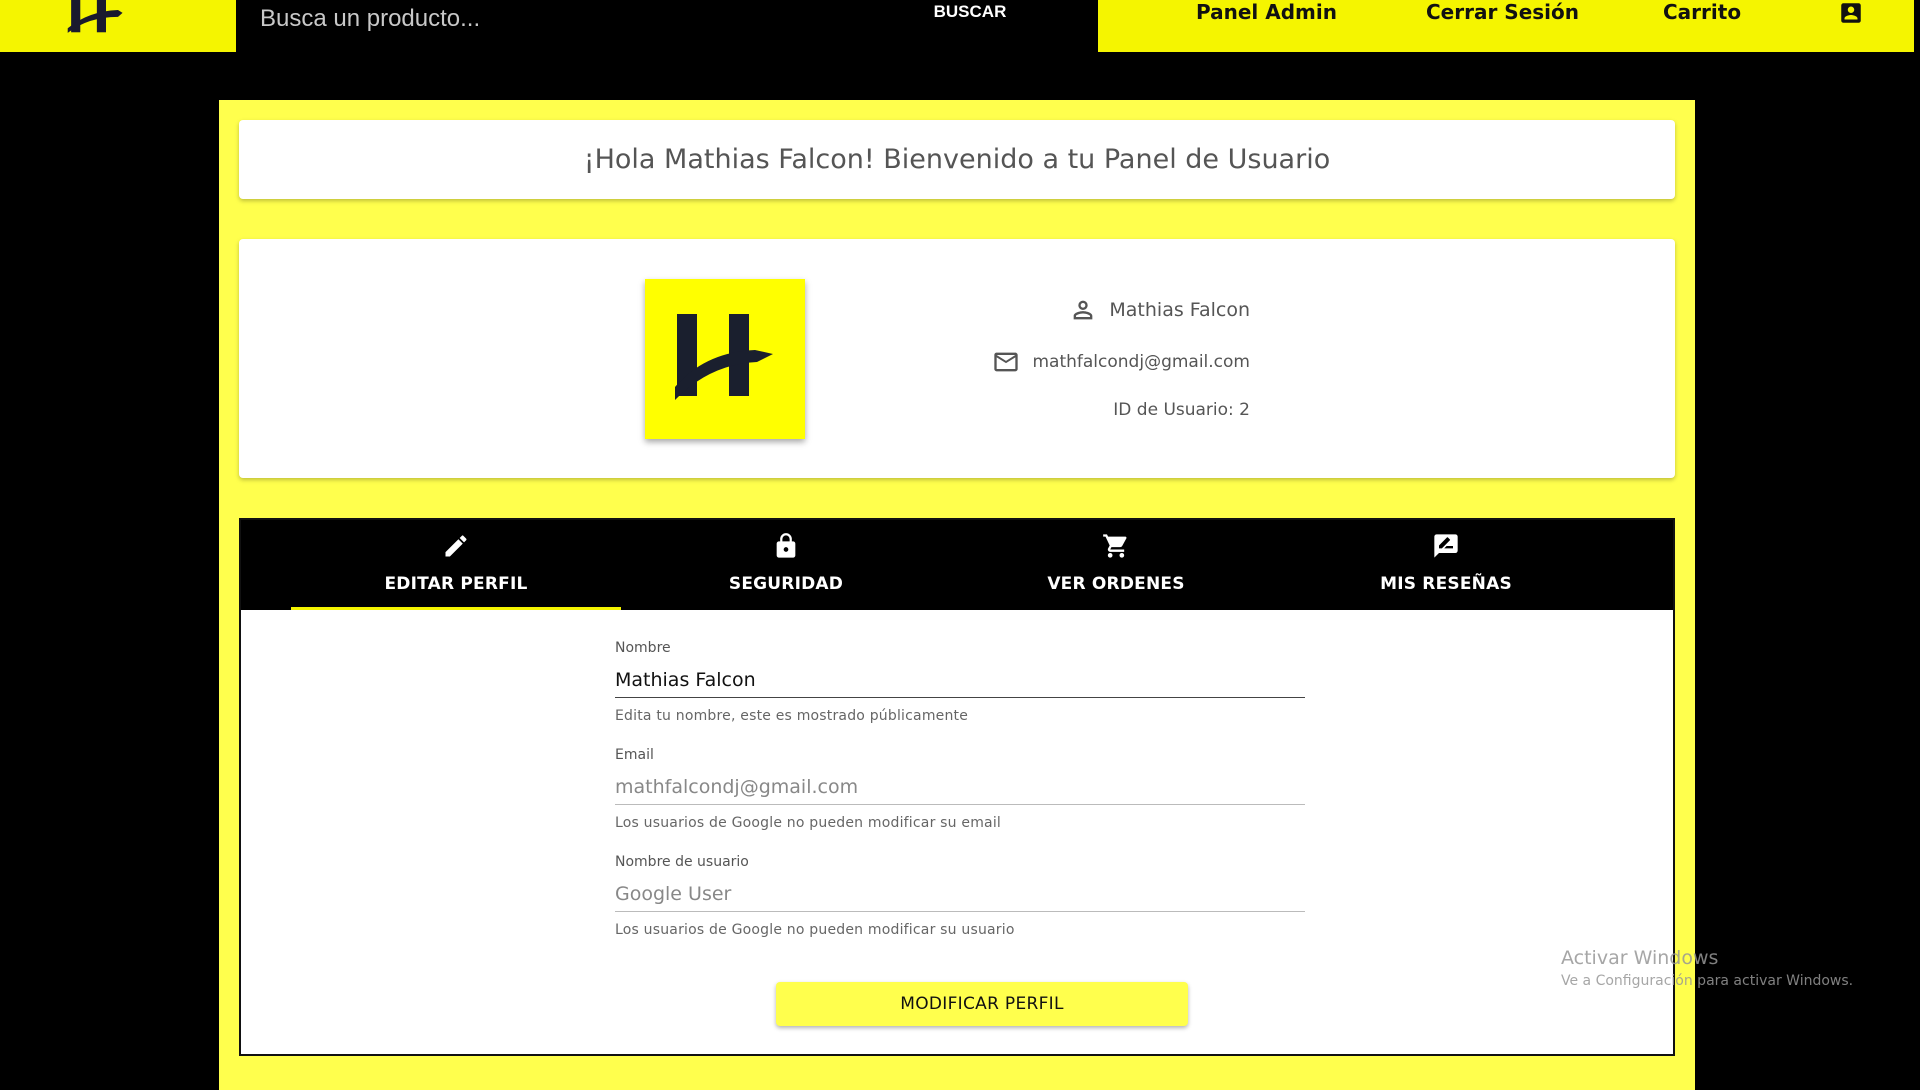 The height and width of the screenshot is (1090, 1920). What do you see at coordinates (960, 680) in the screenshot?
I see `name-input` at bounding box center [960, 680].